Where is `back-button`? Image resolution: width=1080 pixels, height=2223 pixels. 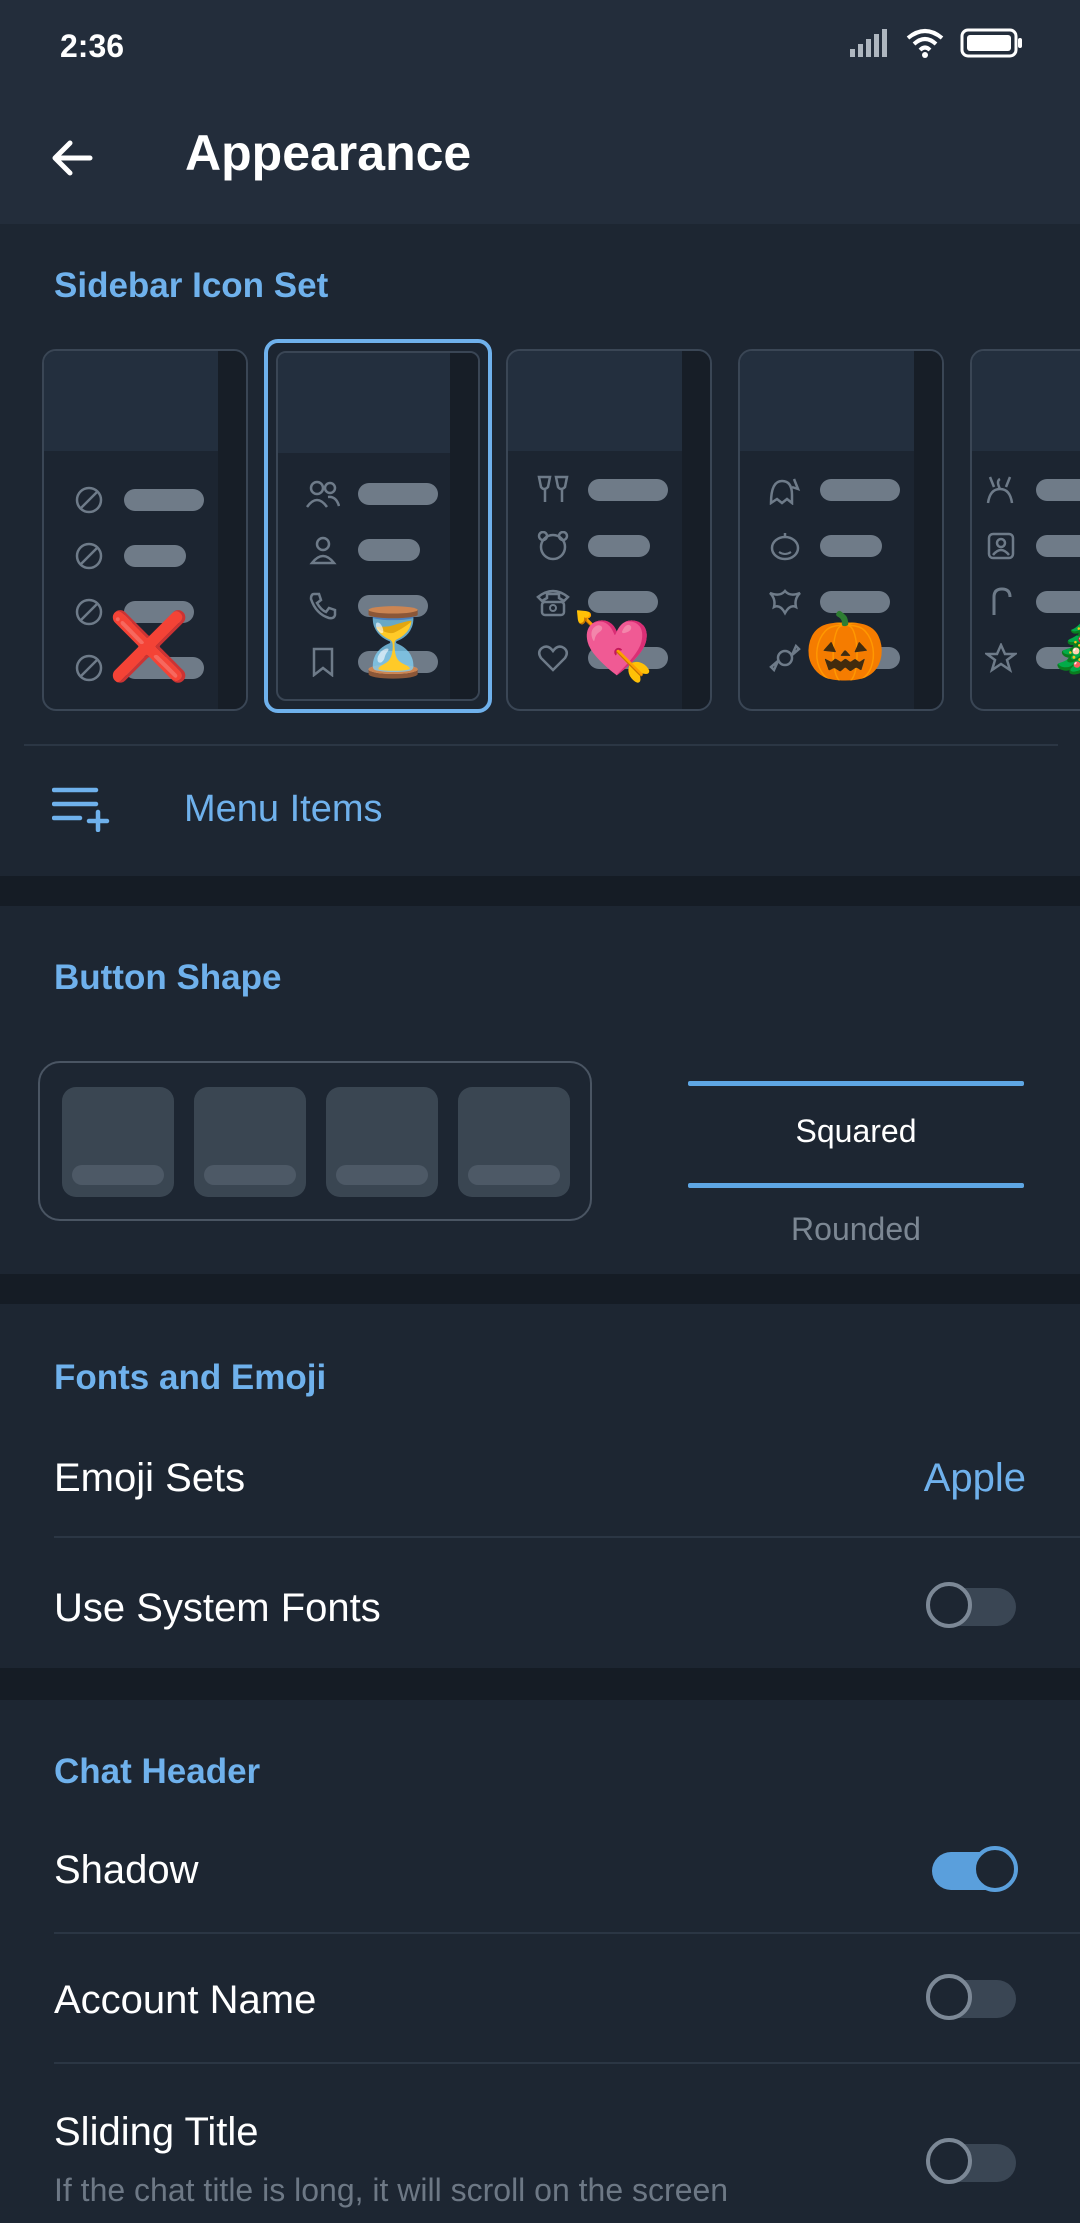
back-button is located at coordinates (72, 158).